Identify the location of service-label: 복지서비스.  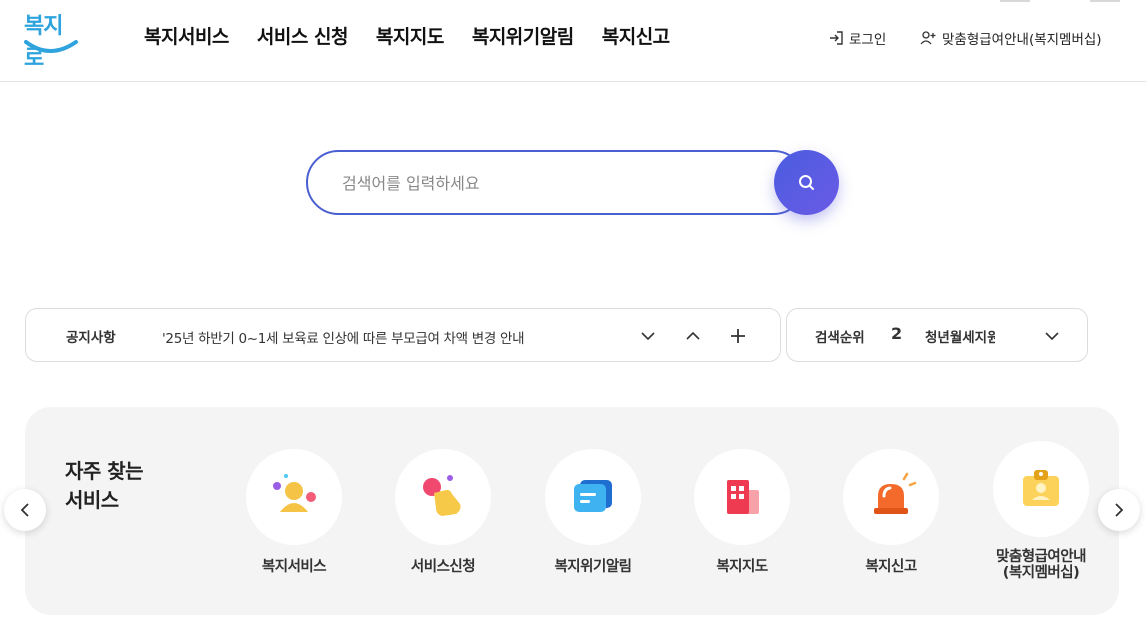
(294, 567).